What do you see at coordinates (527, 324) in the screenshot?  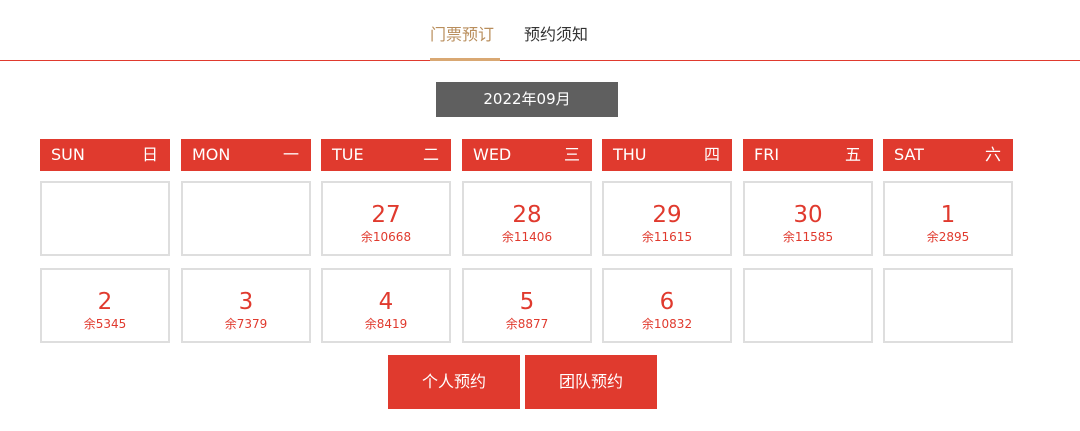 I see `remaining-tickets: 余8877` at bounding box center [527, 324].